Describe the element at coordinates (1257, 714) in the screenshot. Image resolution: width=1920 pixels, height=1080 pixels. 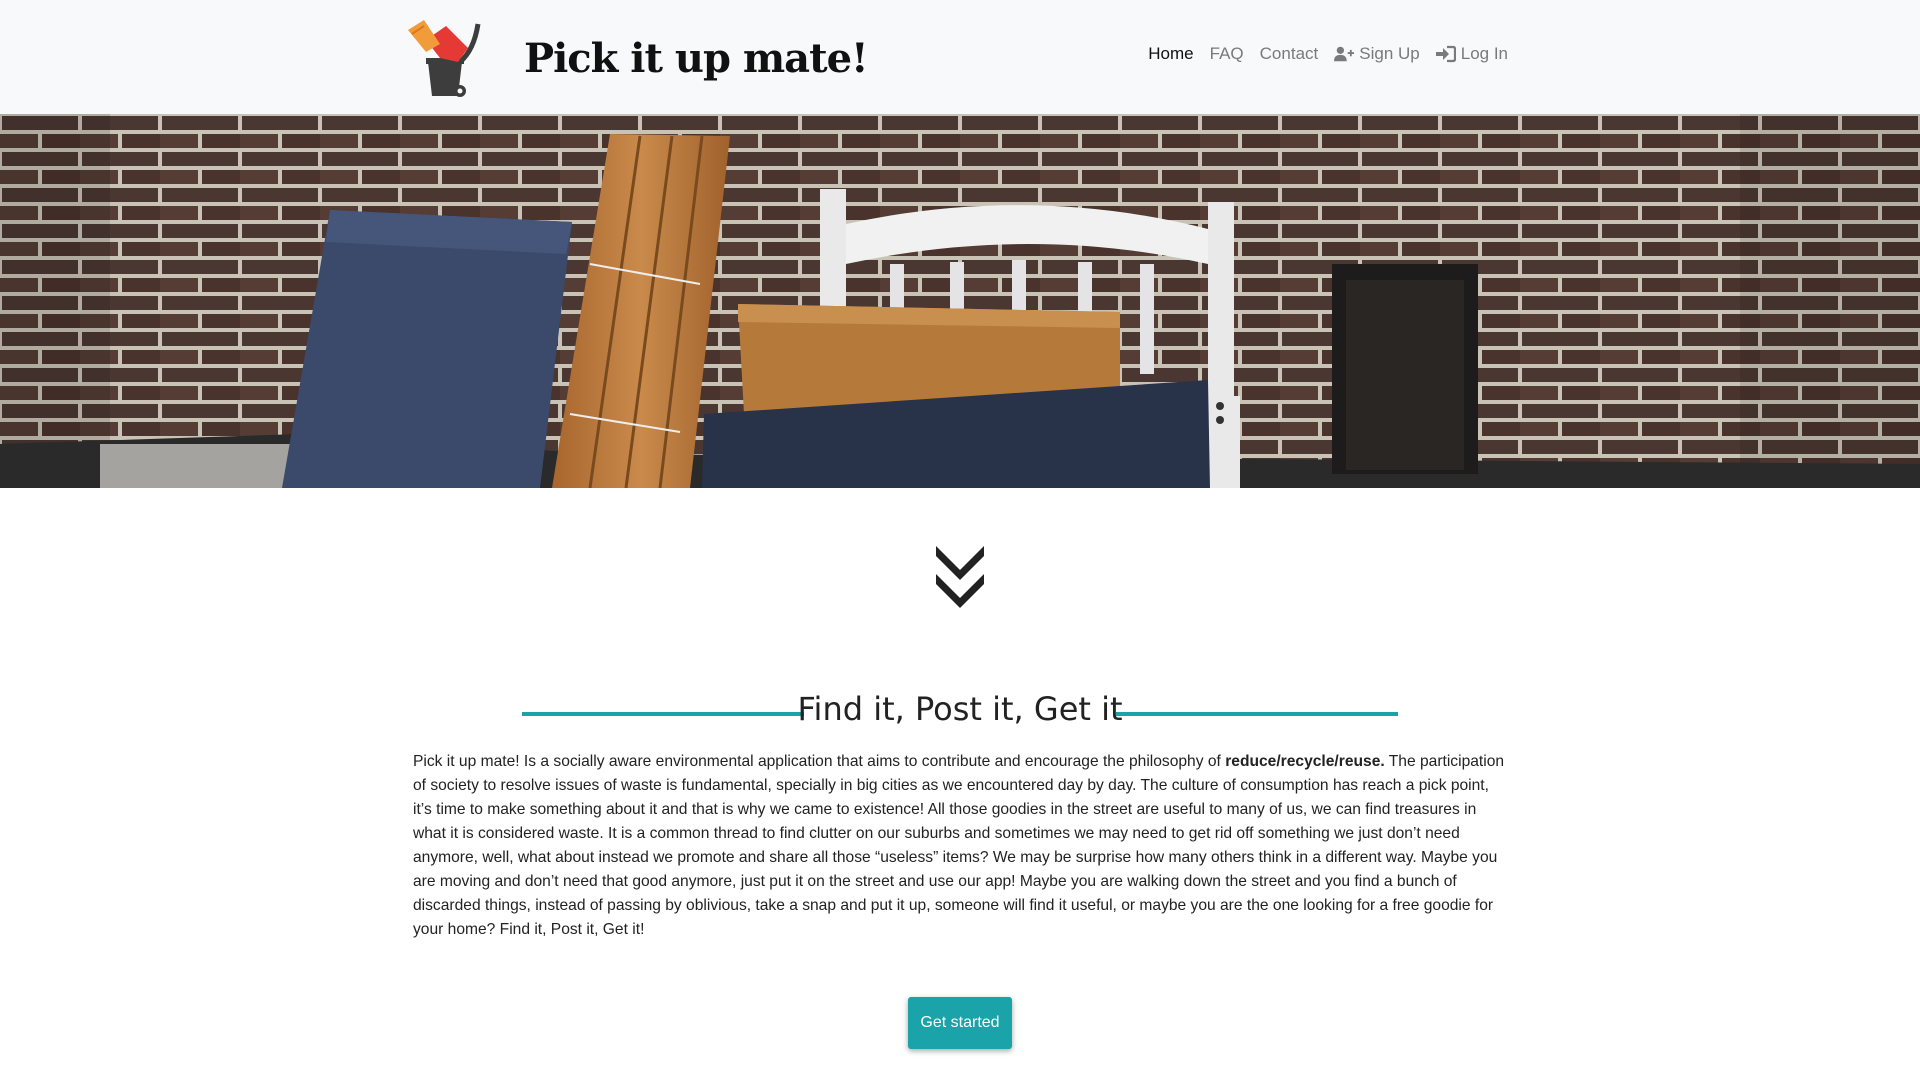
I see `heading-divider-right` at that location.